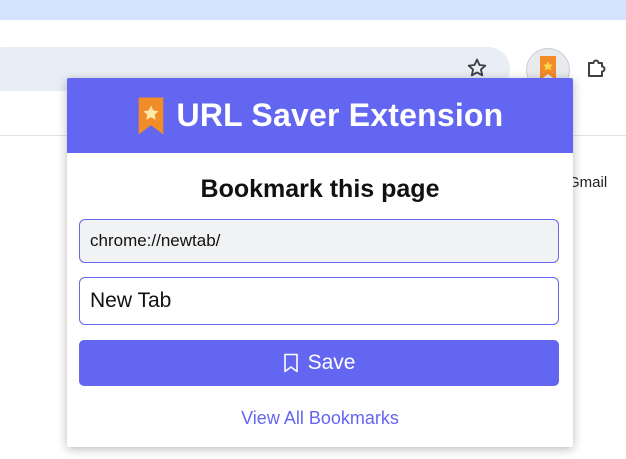 The width and height of the screenshot is (626, 459). I want to click on title-field, so click(319, 301).